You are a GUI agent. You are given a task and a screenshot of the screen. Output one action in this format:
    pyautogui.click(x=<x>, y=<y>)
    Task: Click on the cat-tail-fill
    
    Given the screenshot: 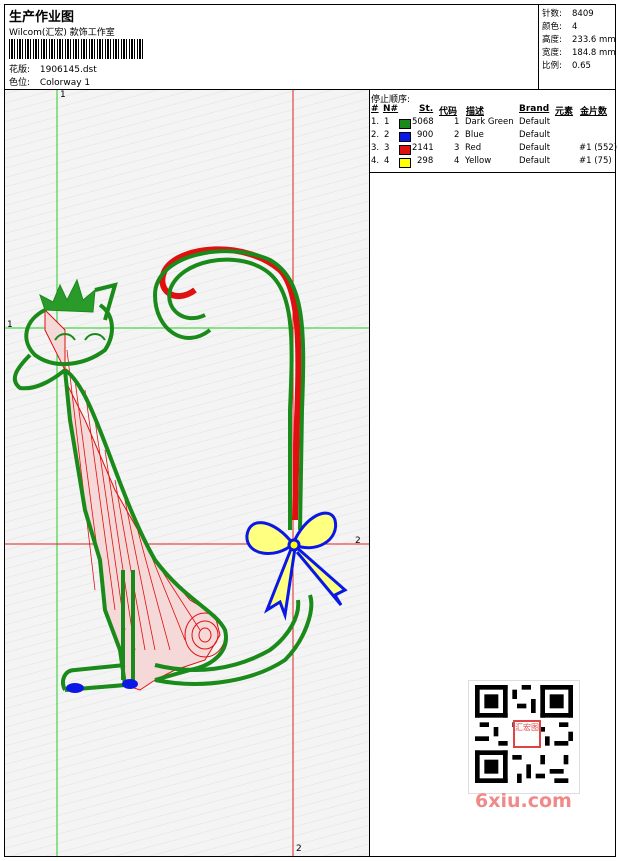 What is the action you would take?
    pyautogui.click(x=230, y=383)
    